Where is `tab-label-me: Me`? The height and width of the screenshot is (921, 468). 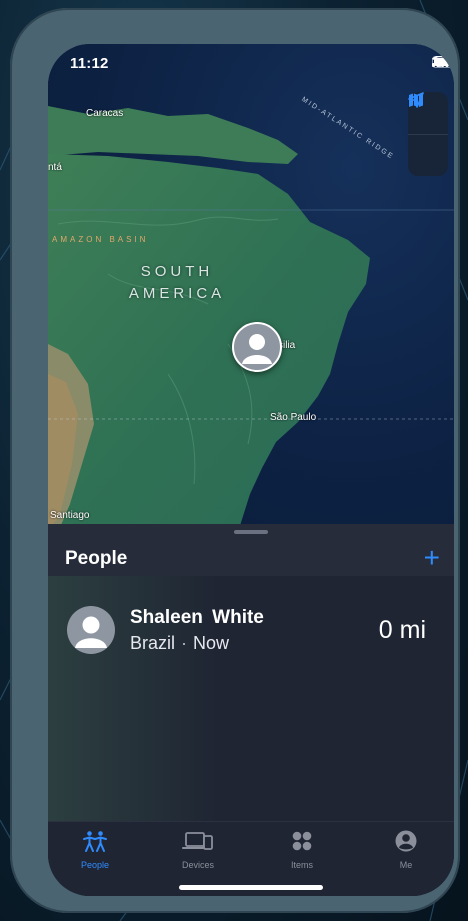 tab-label-me: Me is located at coordinates (406, 865).